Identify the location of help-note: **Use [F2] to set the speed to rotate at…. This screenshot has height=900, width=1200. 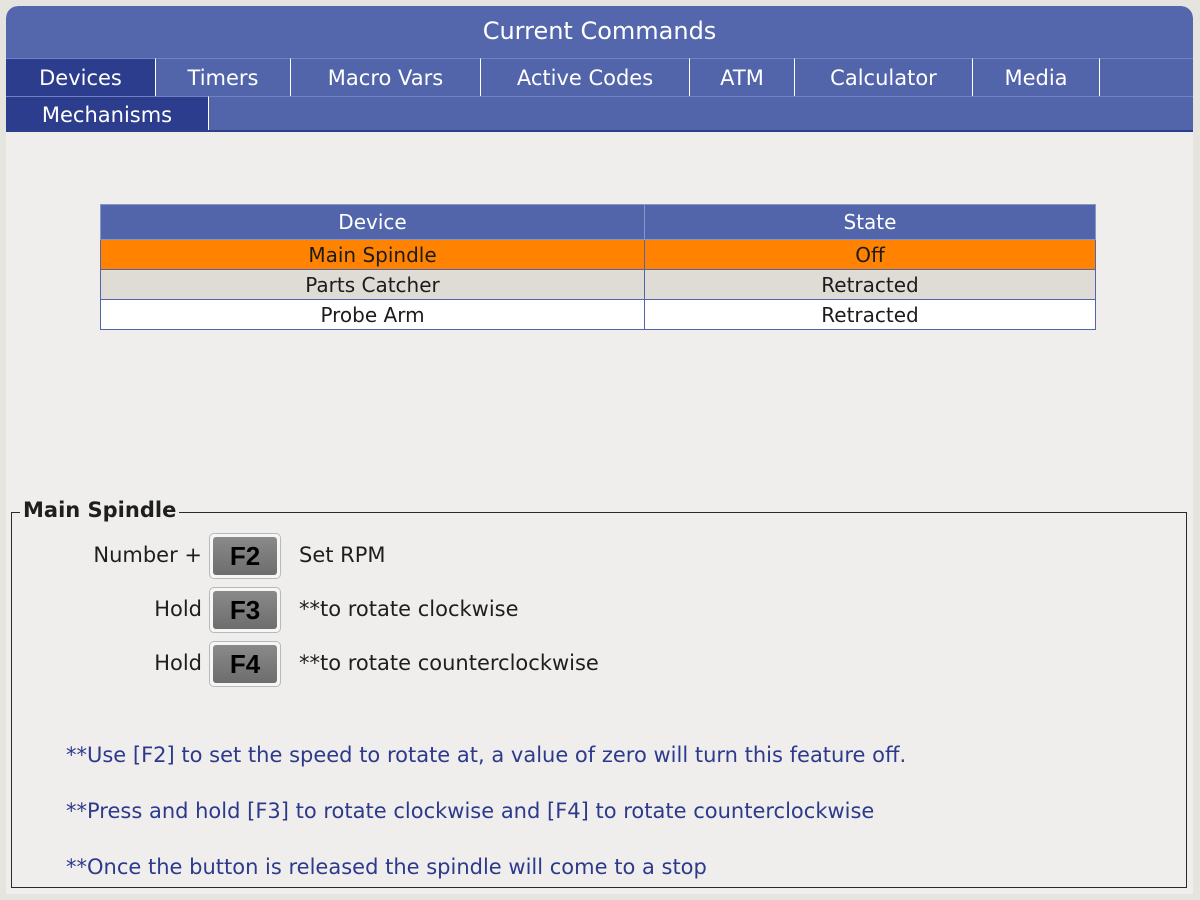
(486, 755).